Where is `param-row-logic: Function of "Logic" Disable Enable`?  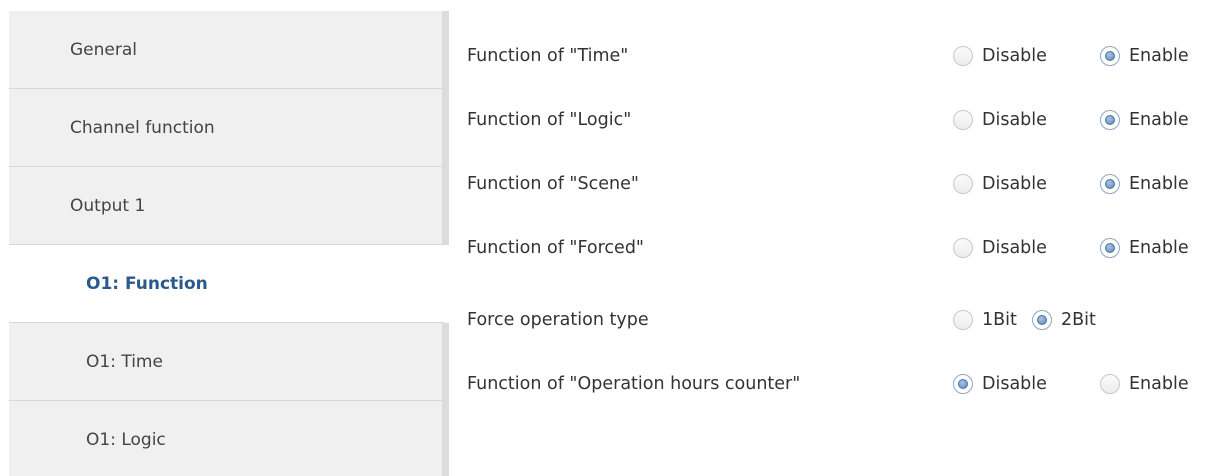
param-row-logic: Function of "Logic" Disable Enable is located at coordinates (843, 120).